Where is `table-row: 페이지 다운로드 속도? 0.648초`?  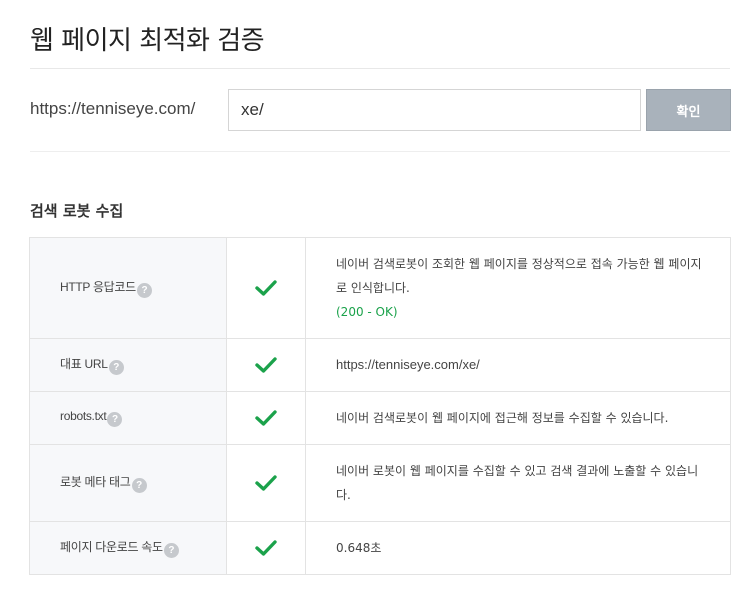 table-row: 페이지 다운로드 속도? 0.648초 is located at coordinates (380, 548).